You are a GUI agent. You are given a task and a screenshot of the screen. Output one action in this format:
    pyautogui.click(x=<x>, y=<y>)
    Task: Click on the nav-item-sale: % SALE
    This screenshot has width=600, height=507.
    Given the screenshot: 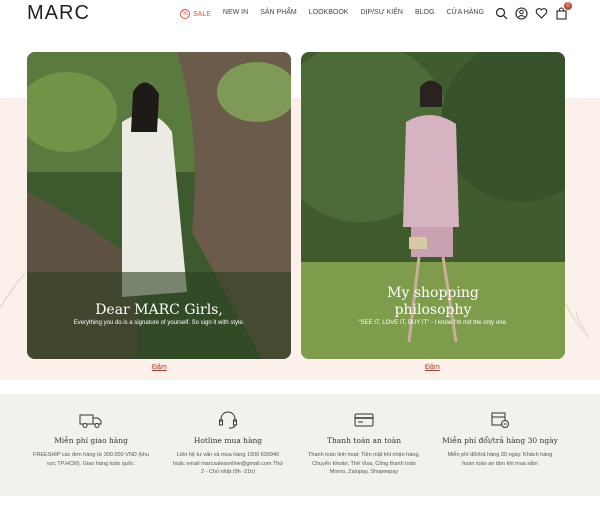 What is the action you would take?
    pyautogui.click(x=195, y=14)
    